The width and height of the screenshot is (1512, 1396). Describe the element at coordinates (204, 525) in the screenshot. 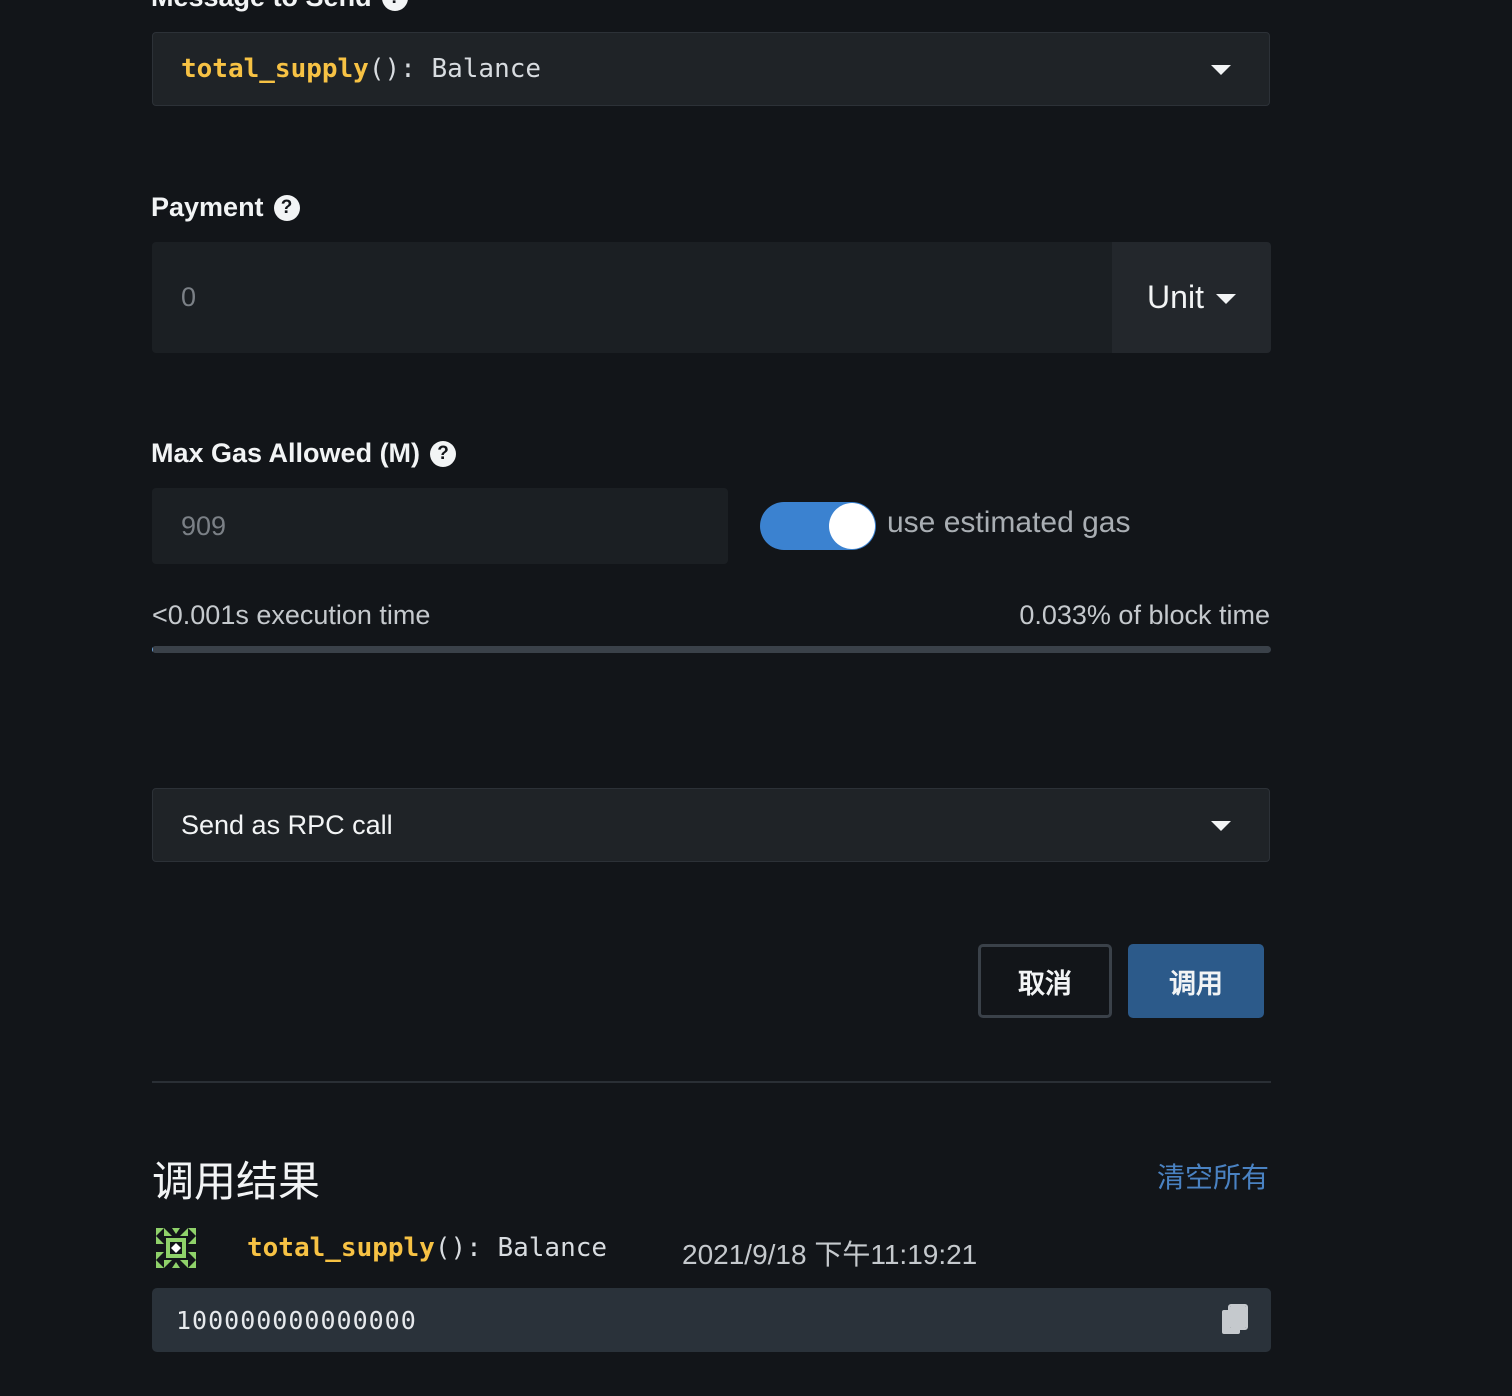

I see `gas-placeholder: 909` at that location.